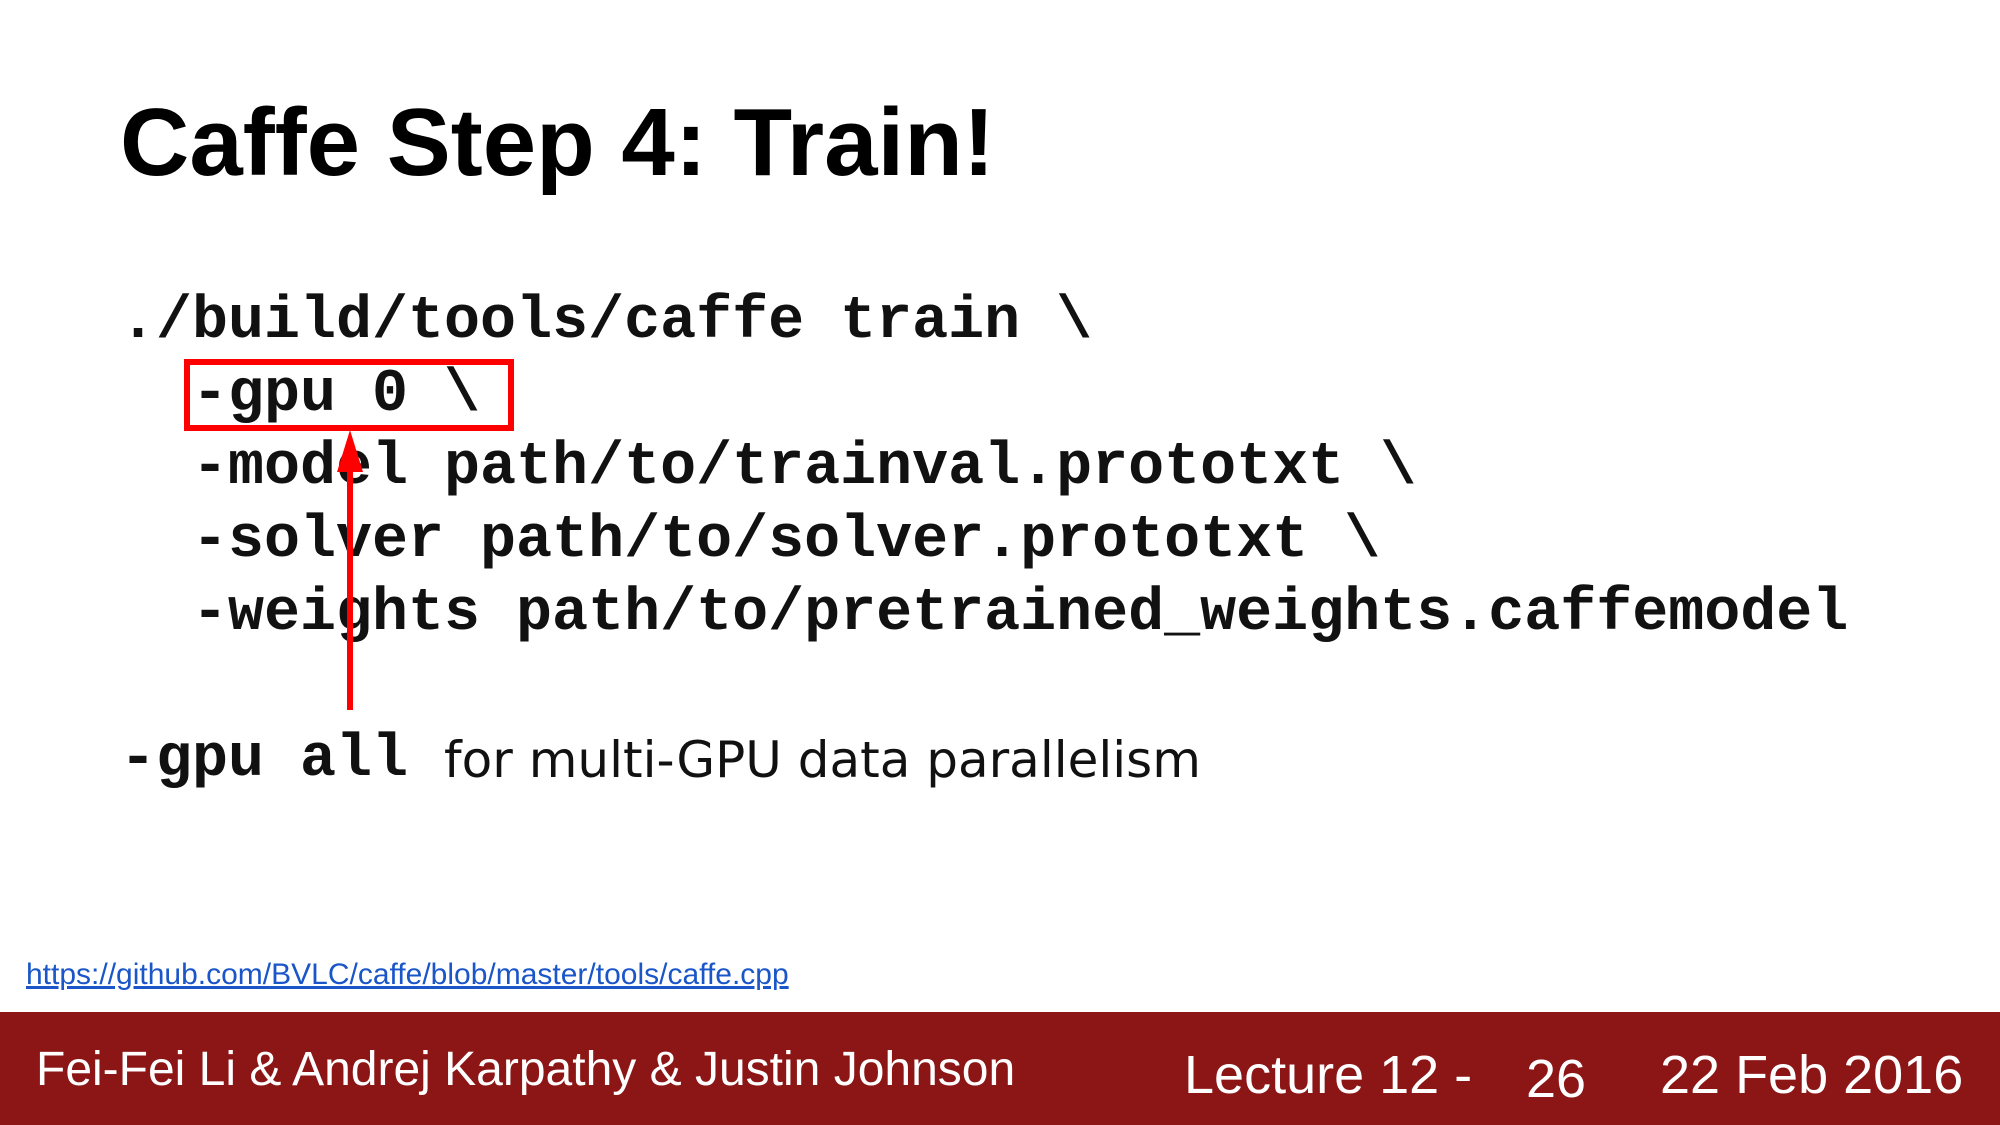 This screenshot has height=1125, width=2000. What do you see at coordinates (822, 760) in the screenshot?
I see `note-text: for multi-GPU data parallelism` at bounding box center [822, 760].